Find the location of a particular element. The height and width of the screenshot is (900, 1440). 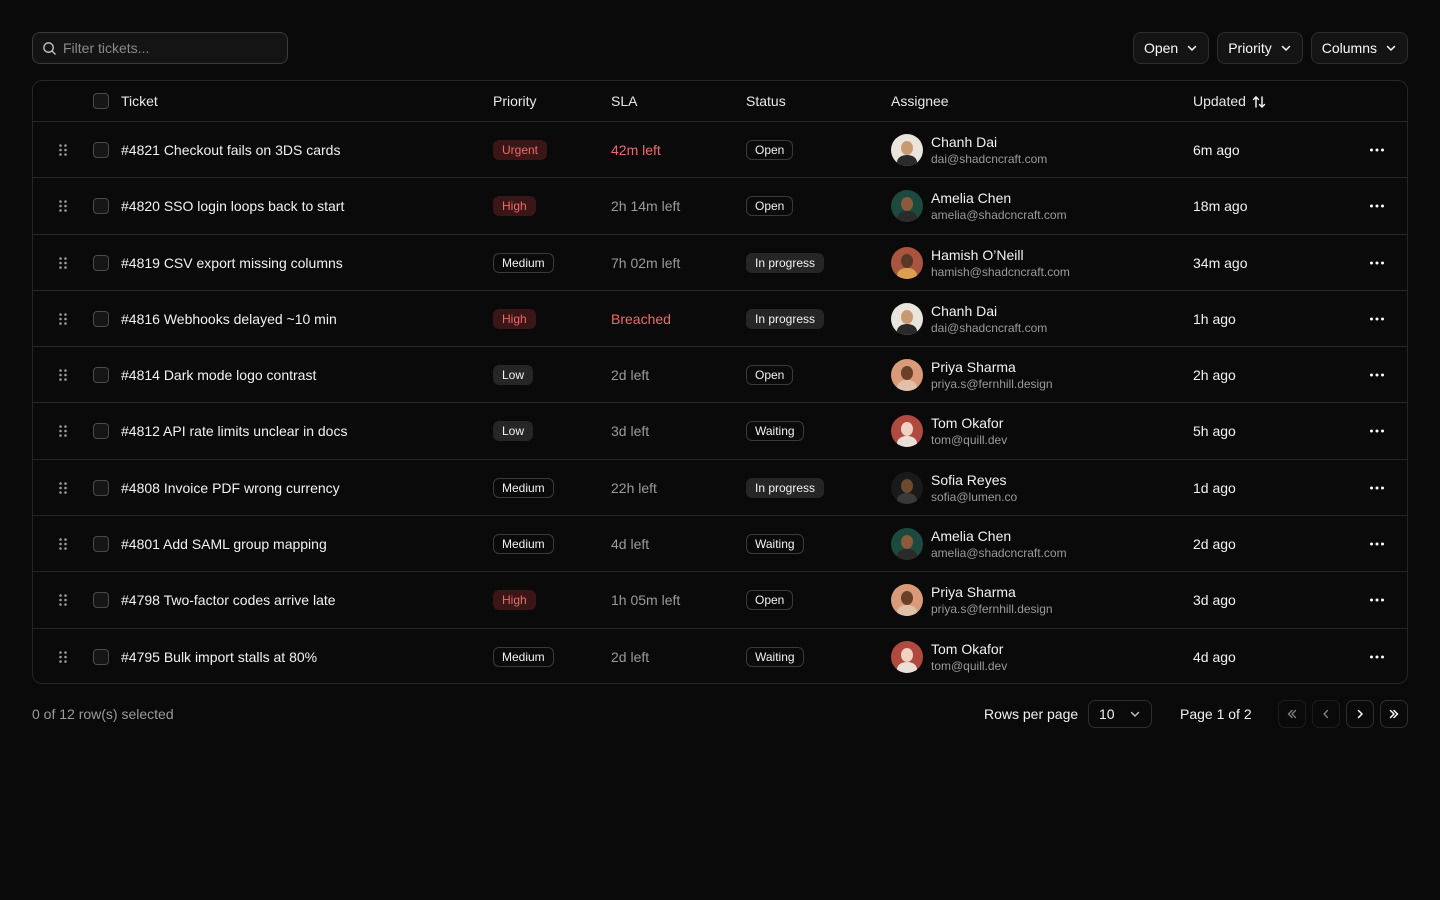

column-header-ticket: Ticket is located at coordinates (139, 101).